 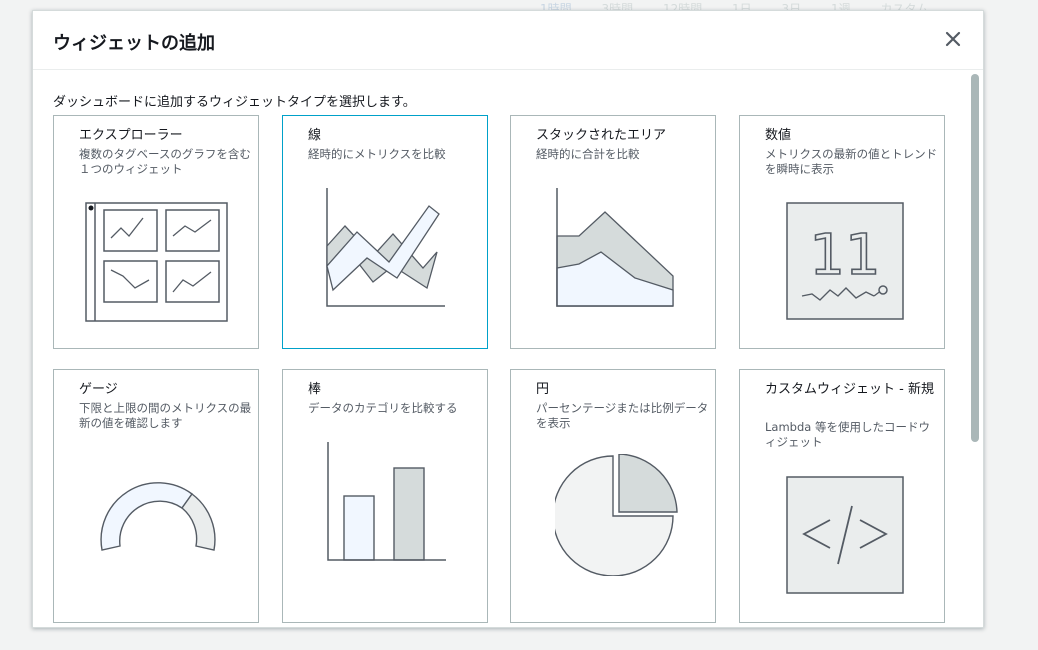 What do you see at coordinates (844, 255) in the screenshot?
I see `number-icon-value: 11` at bounding box center [844, 255].